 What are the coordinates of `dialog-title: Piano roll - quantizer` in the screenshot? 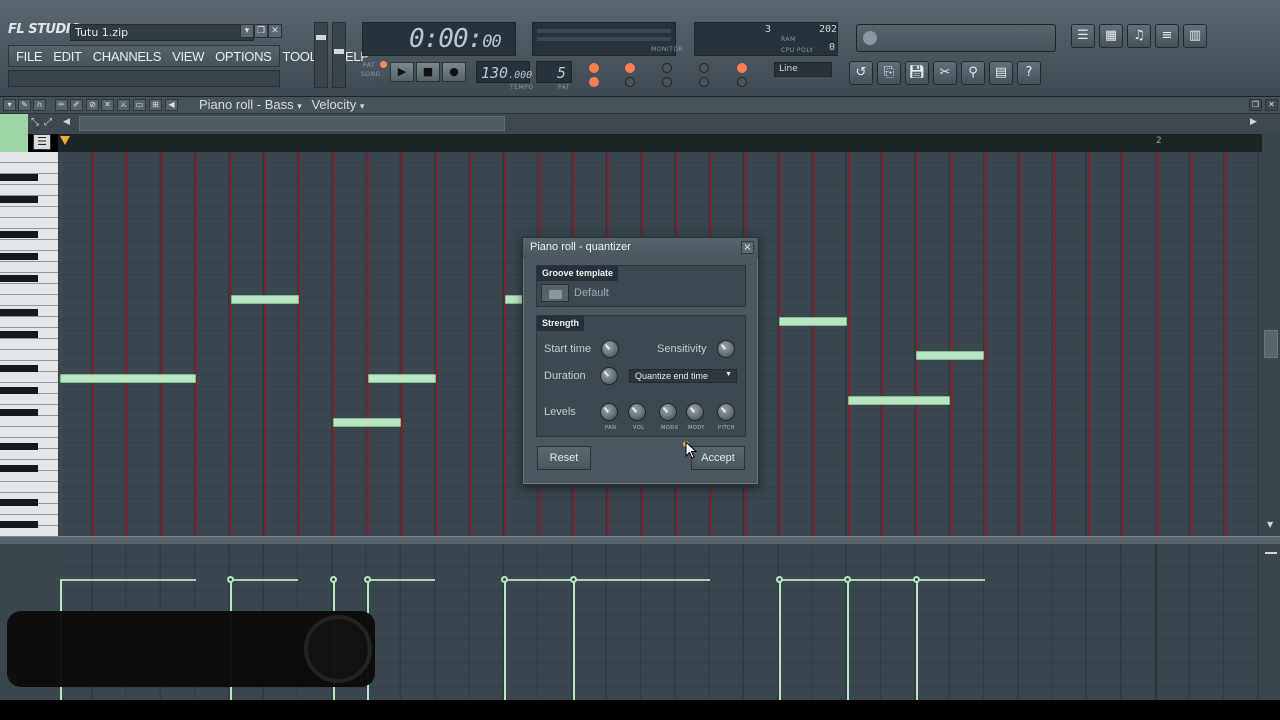 It's located at (640, 248).